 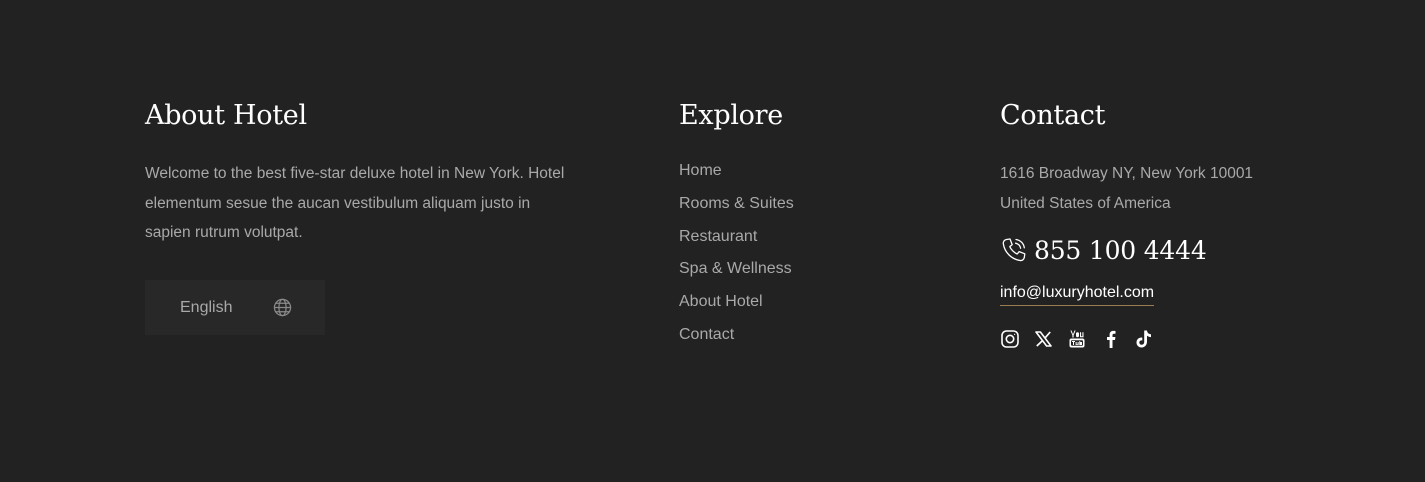 I want to click on about-heading: About Hotel, so click(x=226, y=115).